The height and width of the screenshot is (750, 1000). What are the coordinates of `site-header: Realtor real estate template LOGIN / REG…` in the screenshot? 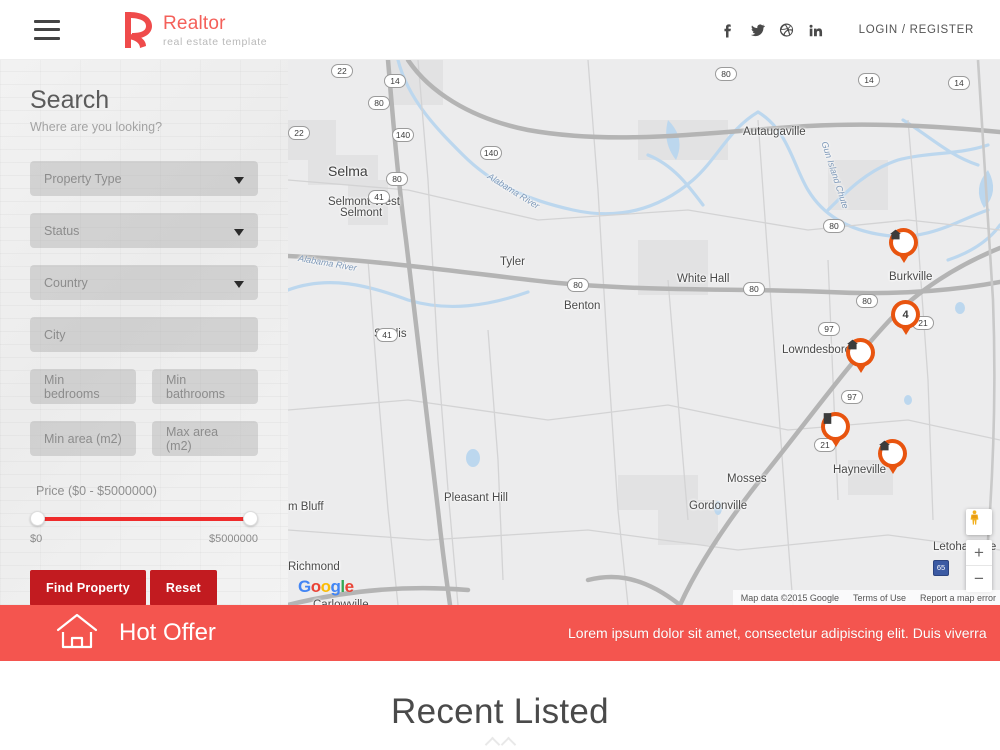 It's located at (500, 30).